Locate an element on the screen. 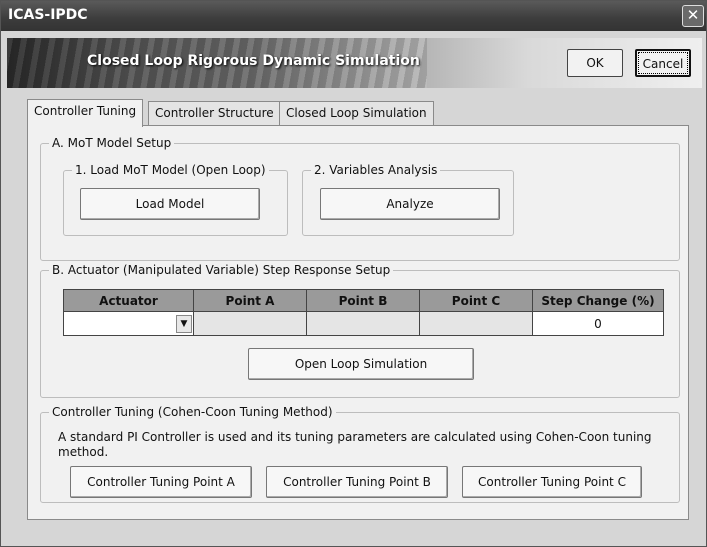  point-c-cell is located at coordinates (476, 323).